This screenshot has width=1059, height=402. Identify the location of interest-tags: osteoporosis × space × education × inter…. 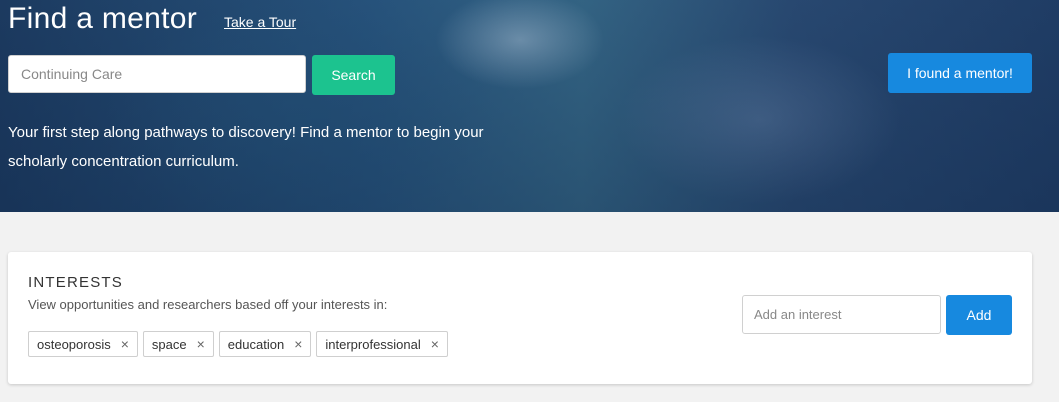
(238, 344).